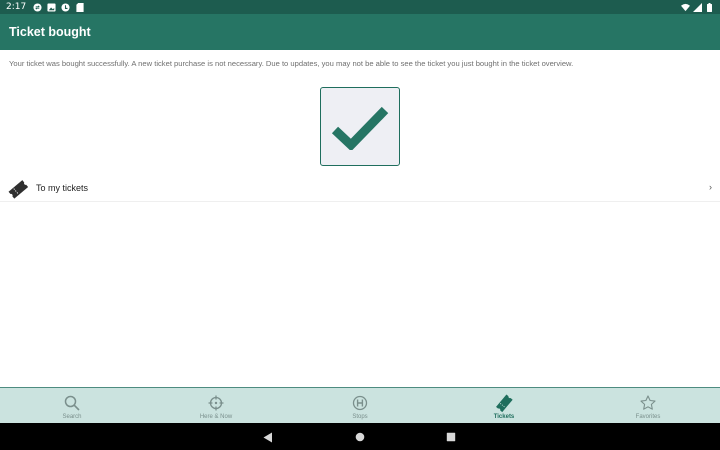 This screenshot has height=450, width=720. I want to click on nav-item-stops: Stops, so click(360, 405).